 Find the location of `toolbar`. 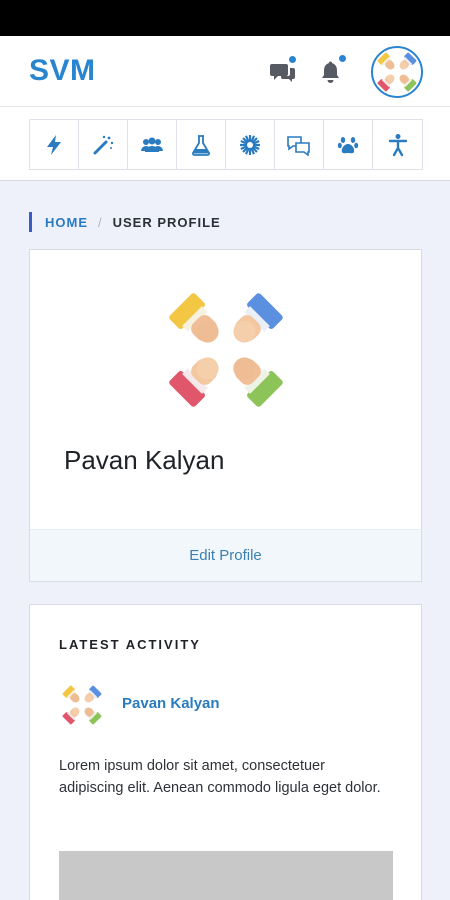

toolbar is located at coordinates (225, 144).